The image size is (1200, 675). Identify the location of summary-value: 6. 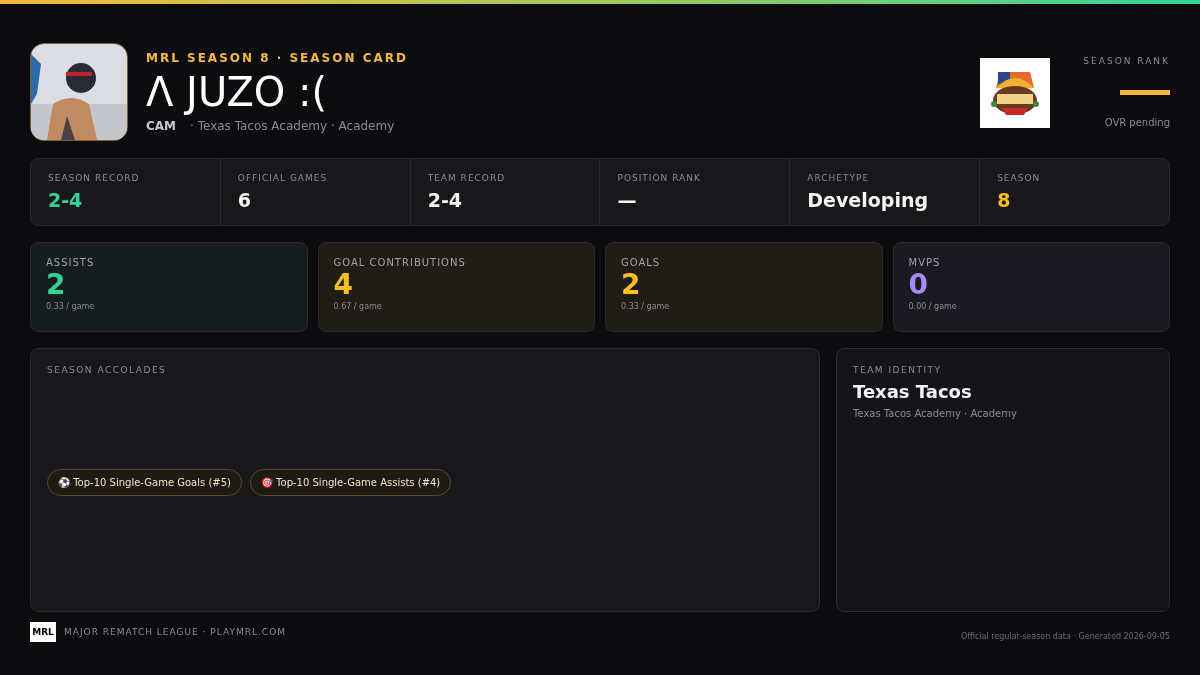
(245, 200).